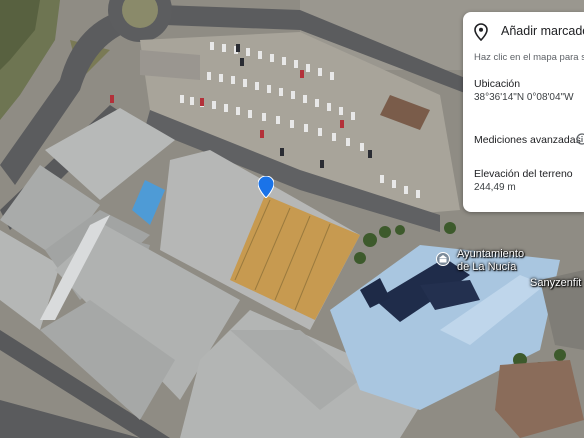 This screenshot has height=438, width=584. I want to click on info-icon, so click(580, 139).